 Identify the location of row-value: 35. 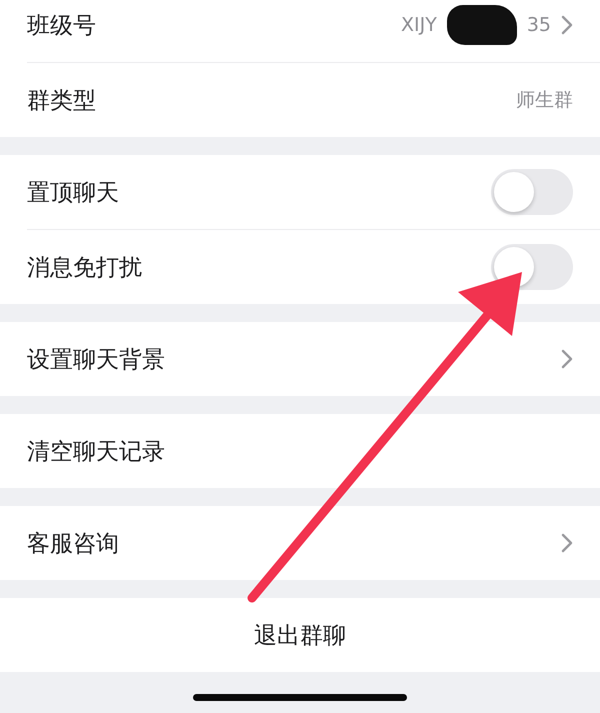
(538, 25).